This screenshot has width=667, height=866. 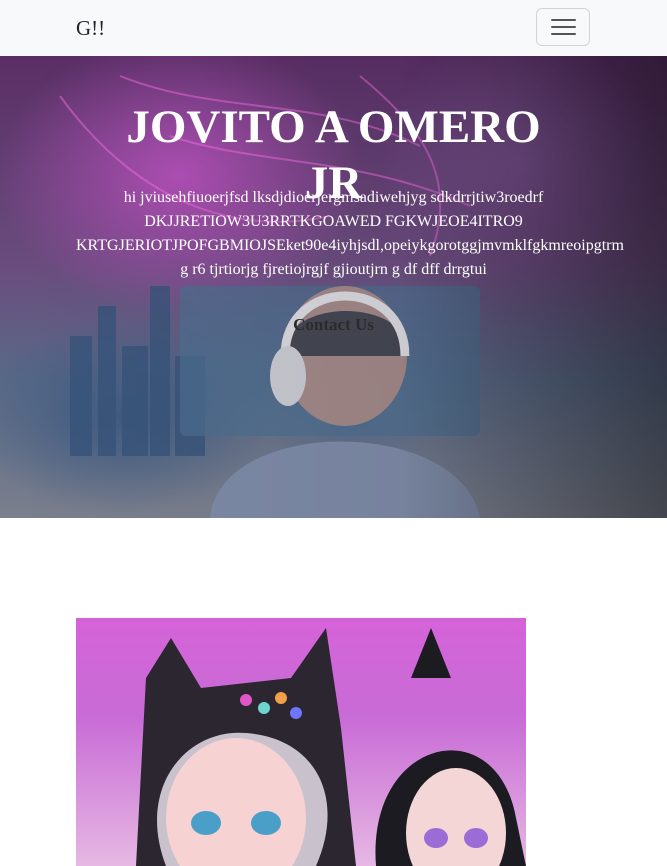 I want to click on hero-text-line: DKJJRETIOW3U3RRTKGOAWED FGKWJEOE4ITRO9, so click(x=333, y=221).